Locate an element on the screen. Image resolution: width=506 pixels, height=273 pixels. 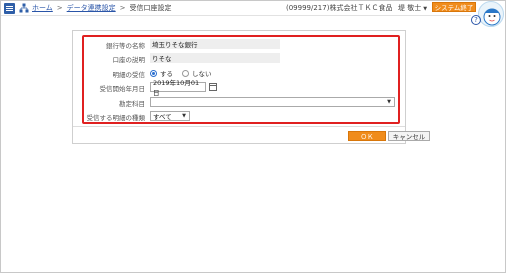
breadcrumb: ホーム > データ連携設定 > 受信口座設定 is located at coordinates (102, 8).